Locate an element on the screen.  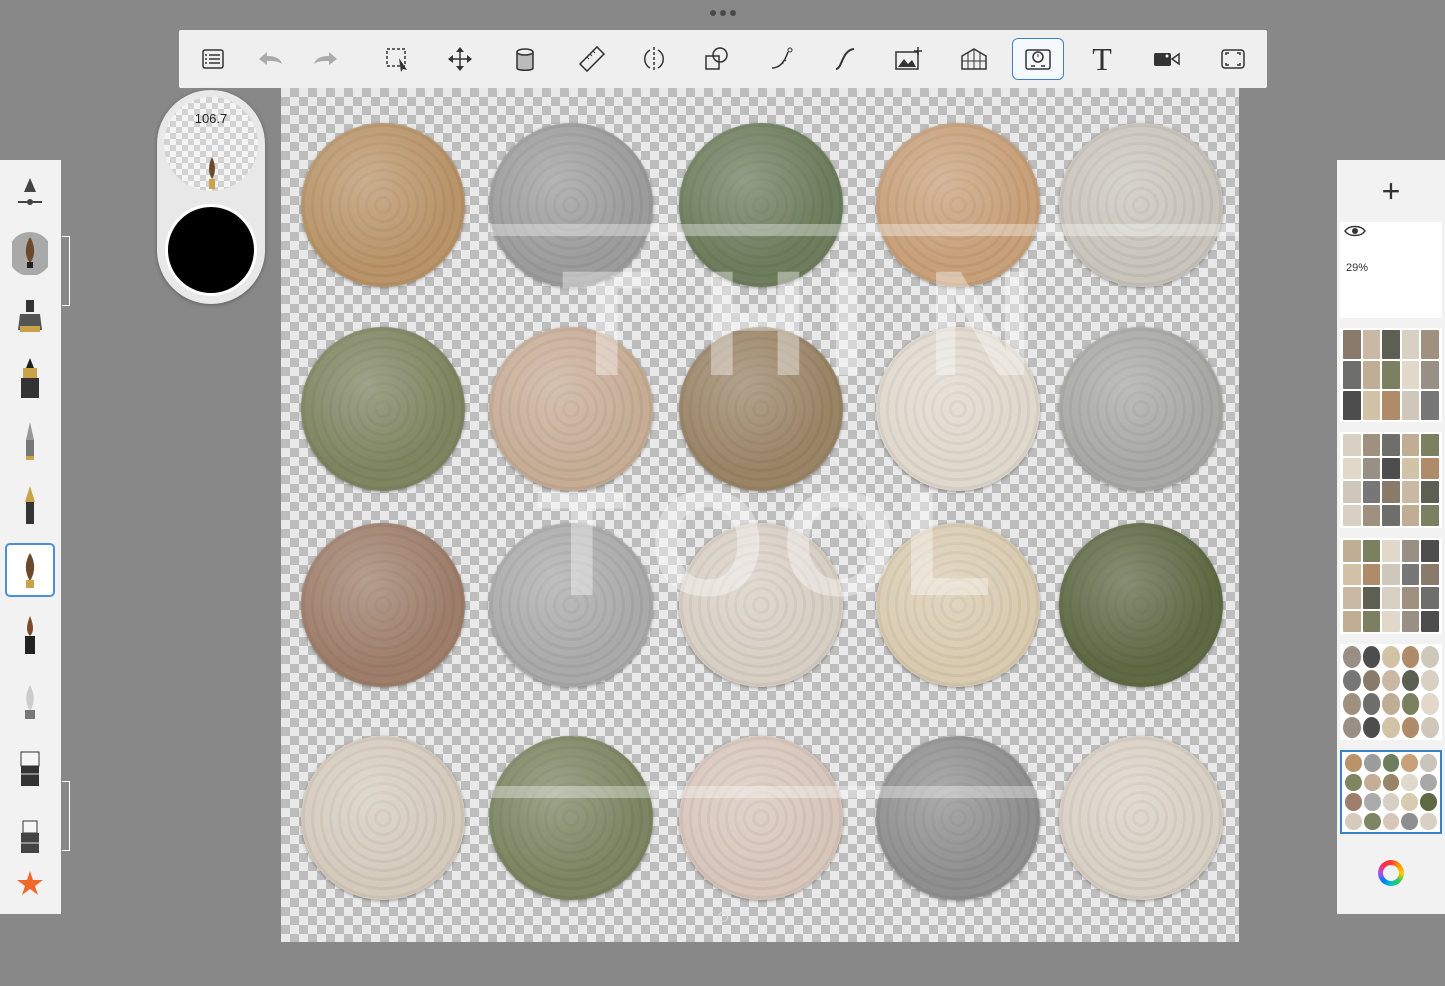
list-icon is located at coordinates (213, 59).